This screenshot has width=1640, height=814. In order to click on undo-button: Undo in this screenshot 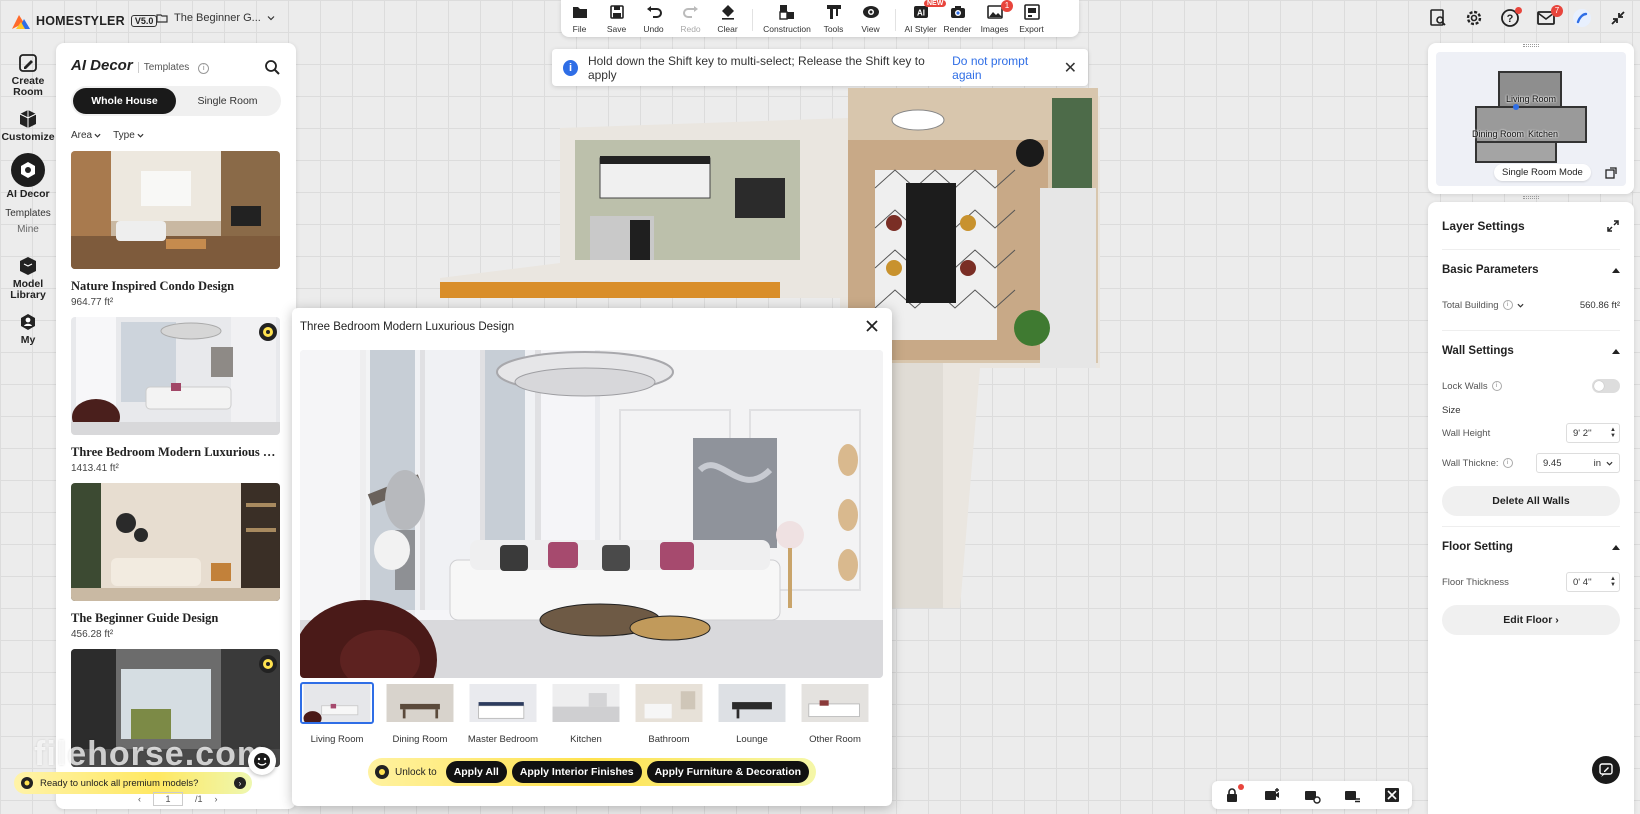, I will do `click(653, 18)`.